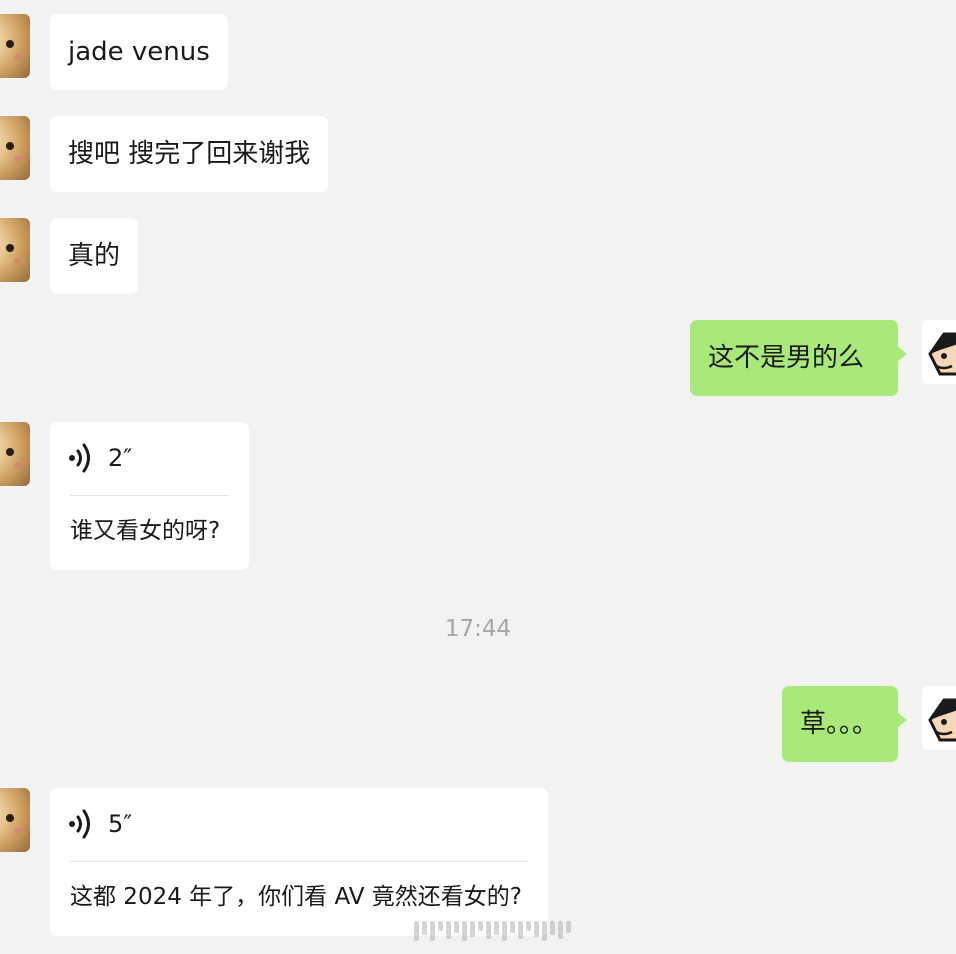  I want to click on message-text: jade venus, so click(139, 52).